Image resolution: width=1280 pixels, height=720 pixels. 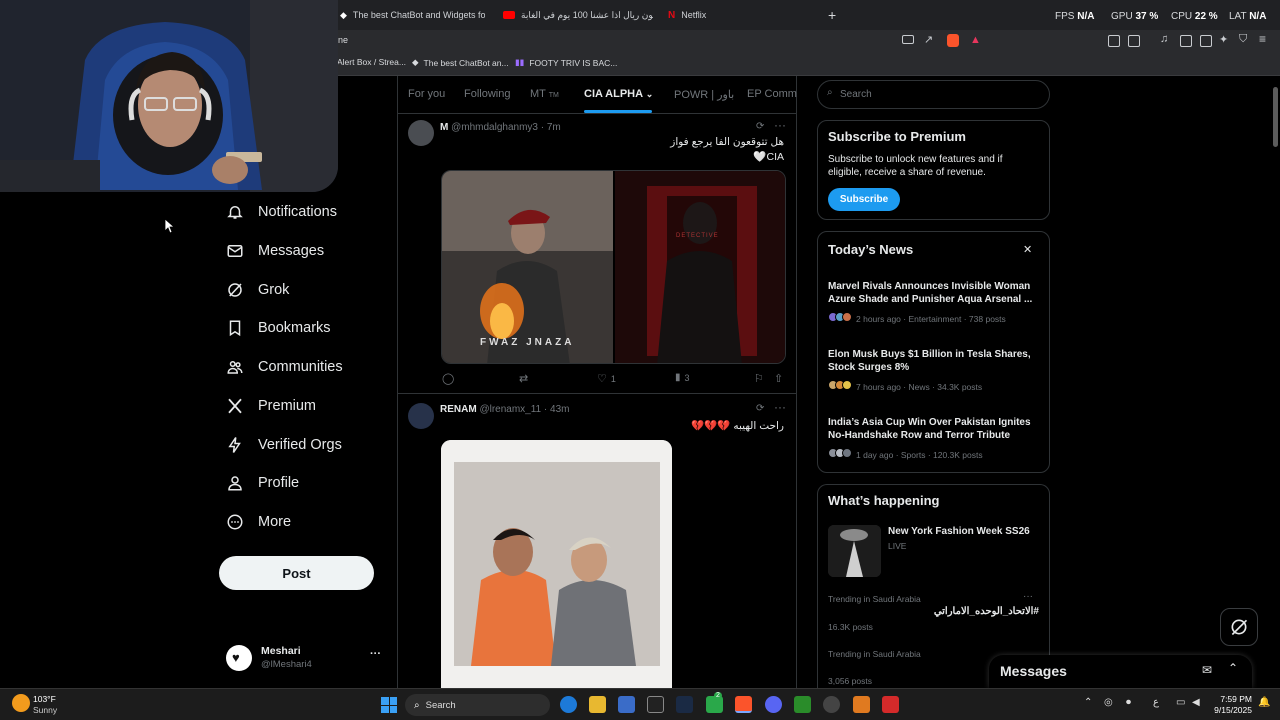 I want to click on wallet-icon, so click(x=1134, y=41).